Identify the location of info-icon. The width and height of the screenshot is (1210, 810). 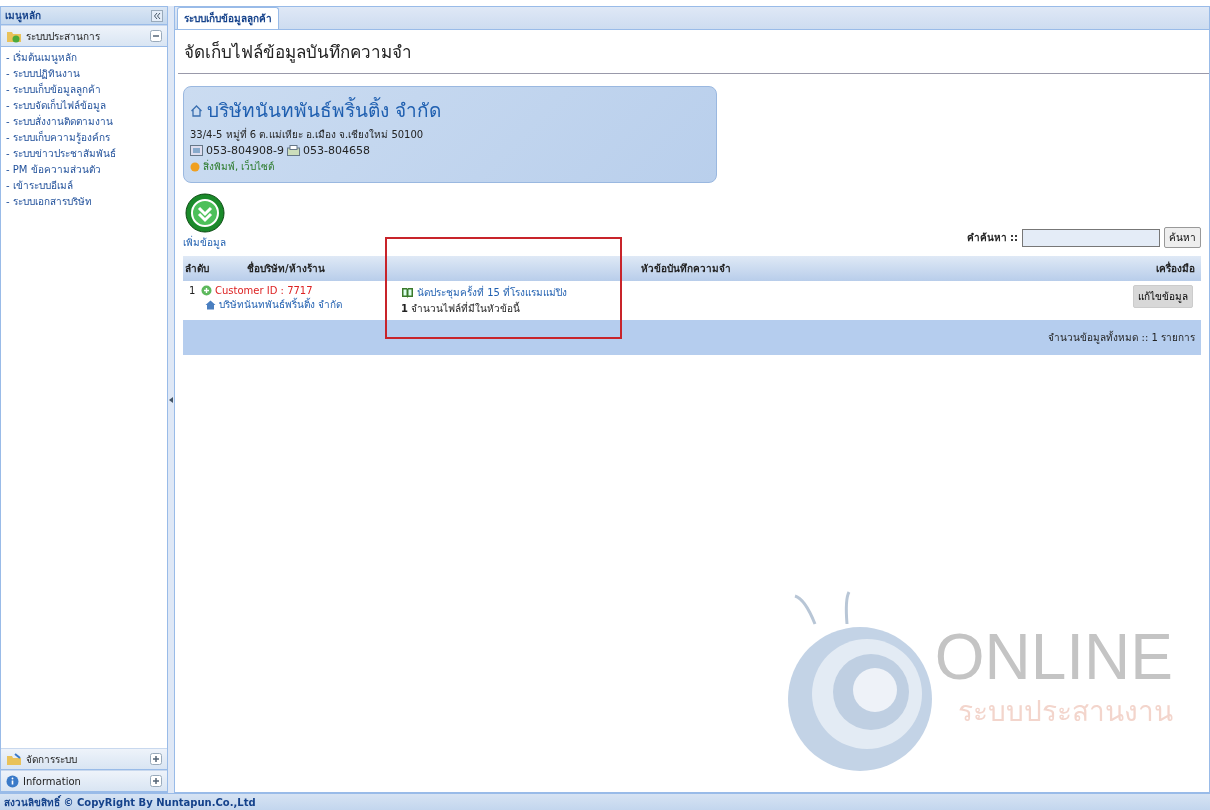
(12, 781).